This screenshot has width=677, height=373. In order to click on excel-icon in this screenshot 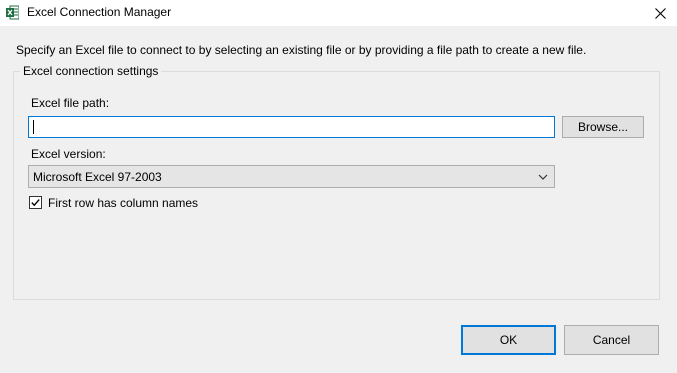, I will do `click(13, 12)`.